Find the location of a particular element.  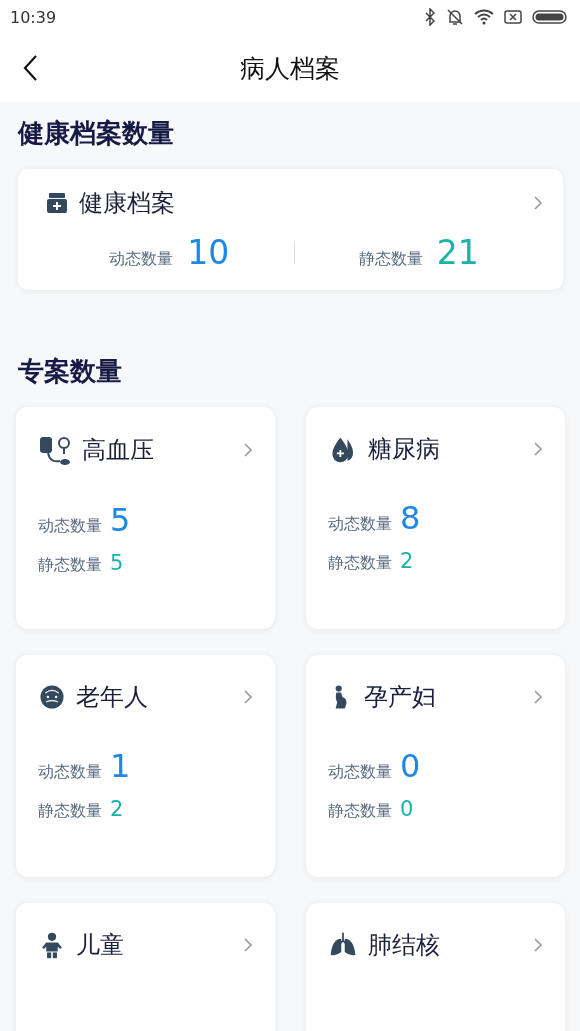

dynamic-count: 8 is located at coordinates (410, 518).